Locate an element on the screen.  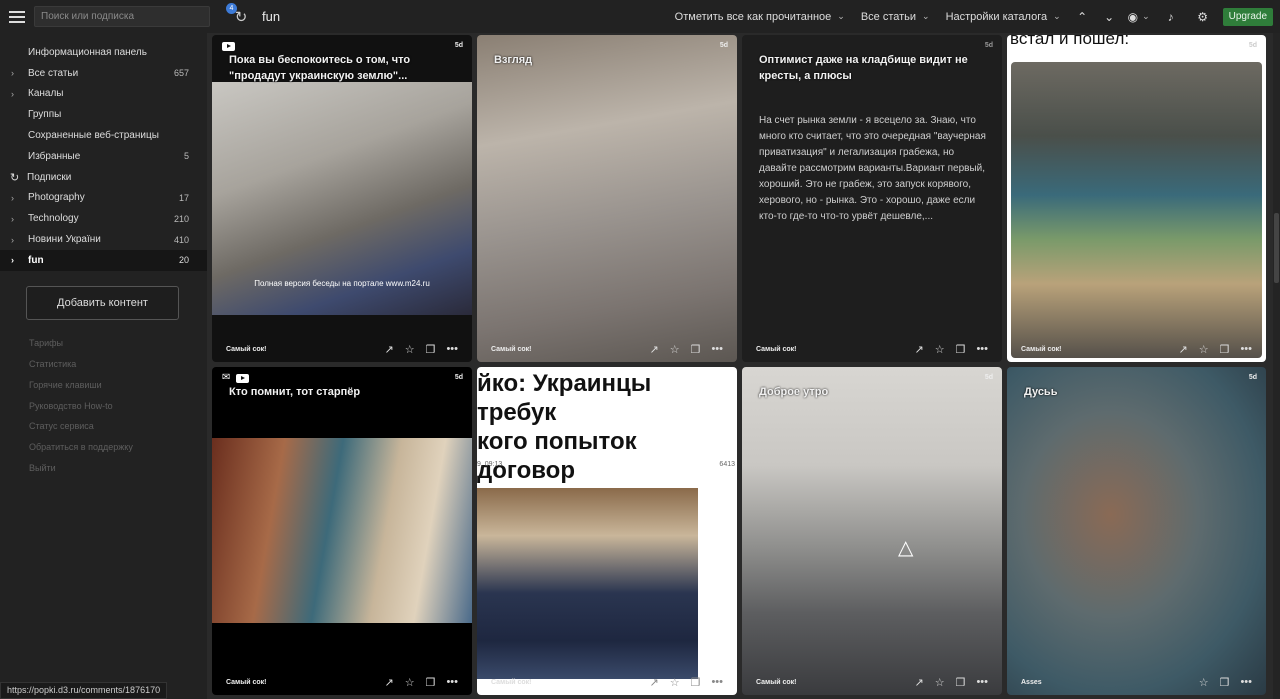
catalog-settings-dropdown: Настройки каталога ⌄ is located at coordinates (1003, 17).